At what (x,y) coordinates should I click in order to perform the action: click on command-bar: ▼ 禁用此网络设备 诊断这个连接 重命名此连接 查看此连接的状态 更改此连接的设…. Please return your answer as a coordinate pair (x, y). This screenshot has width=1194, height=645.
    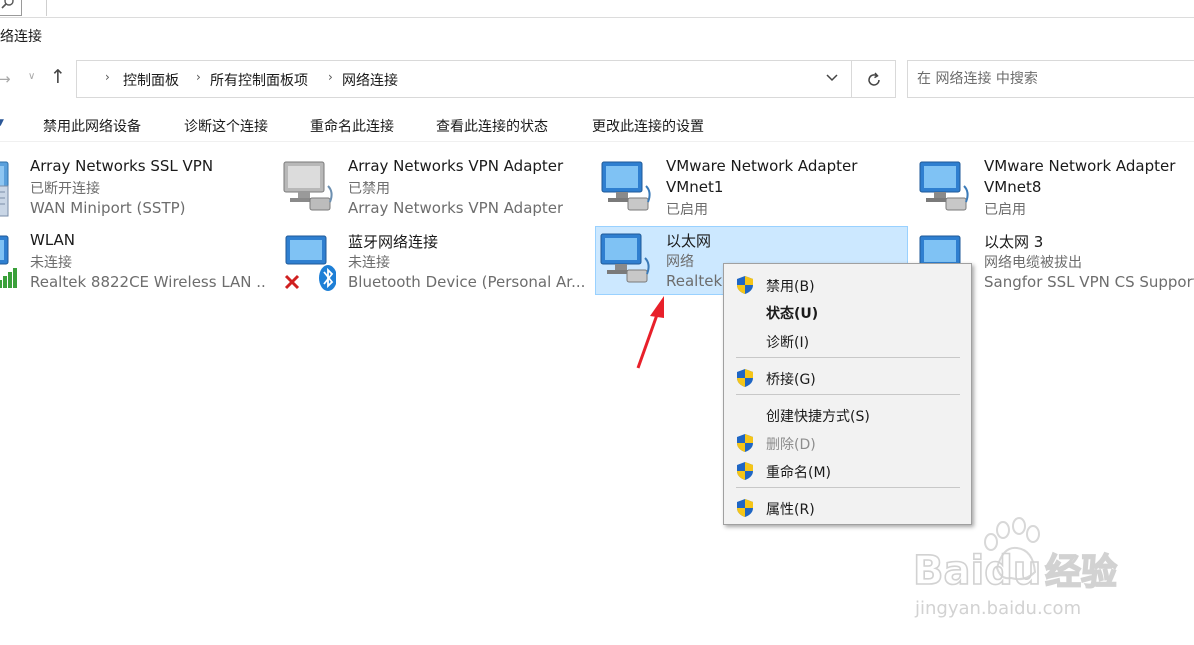
    Looking at the image, I should click on (597, 125).